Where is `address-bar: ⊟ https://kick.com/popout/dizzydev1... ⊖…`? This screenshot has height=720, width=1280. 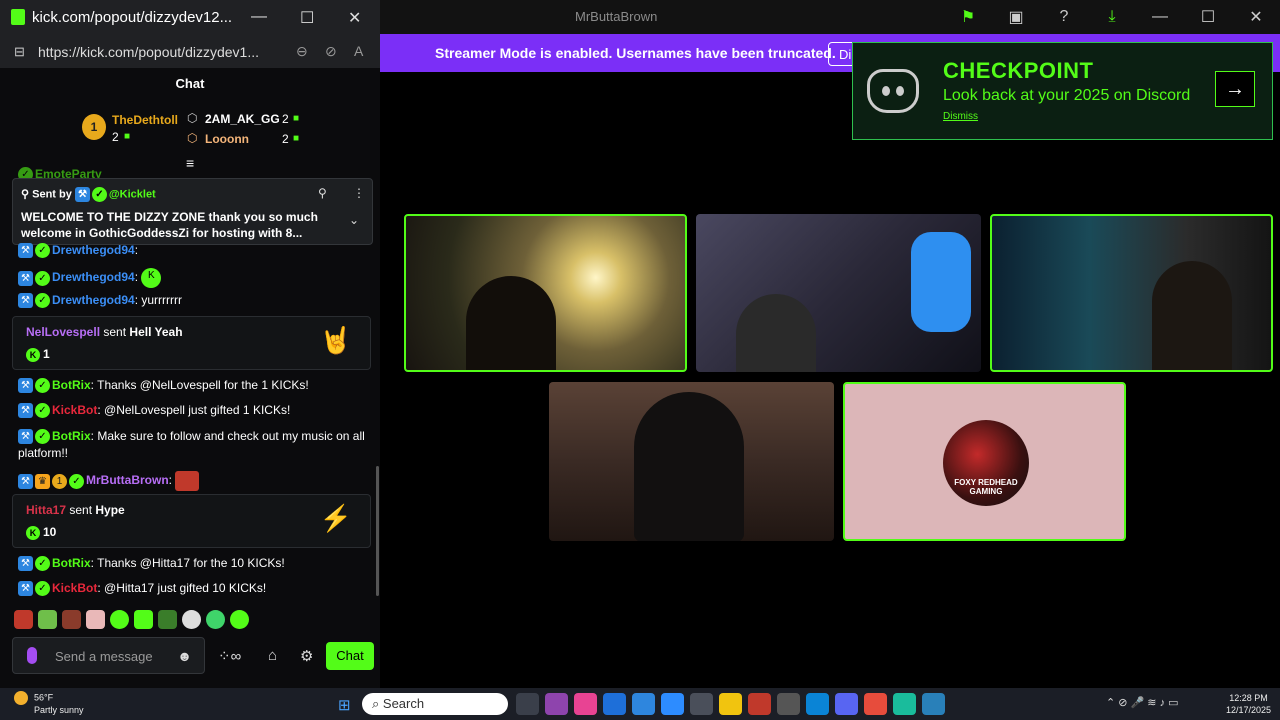
address-bar: ⊟ https://kick.com/popout/dizzydev1... ⊖… is located at coordinates (190, 52).